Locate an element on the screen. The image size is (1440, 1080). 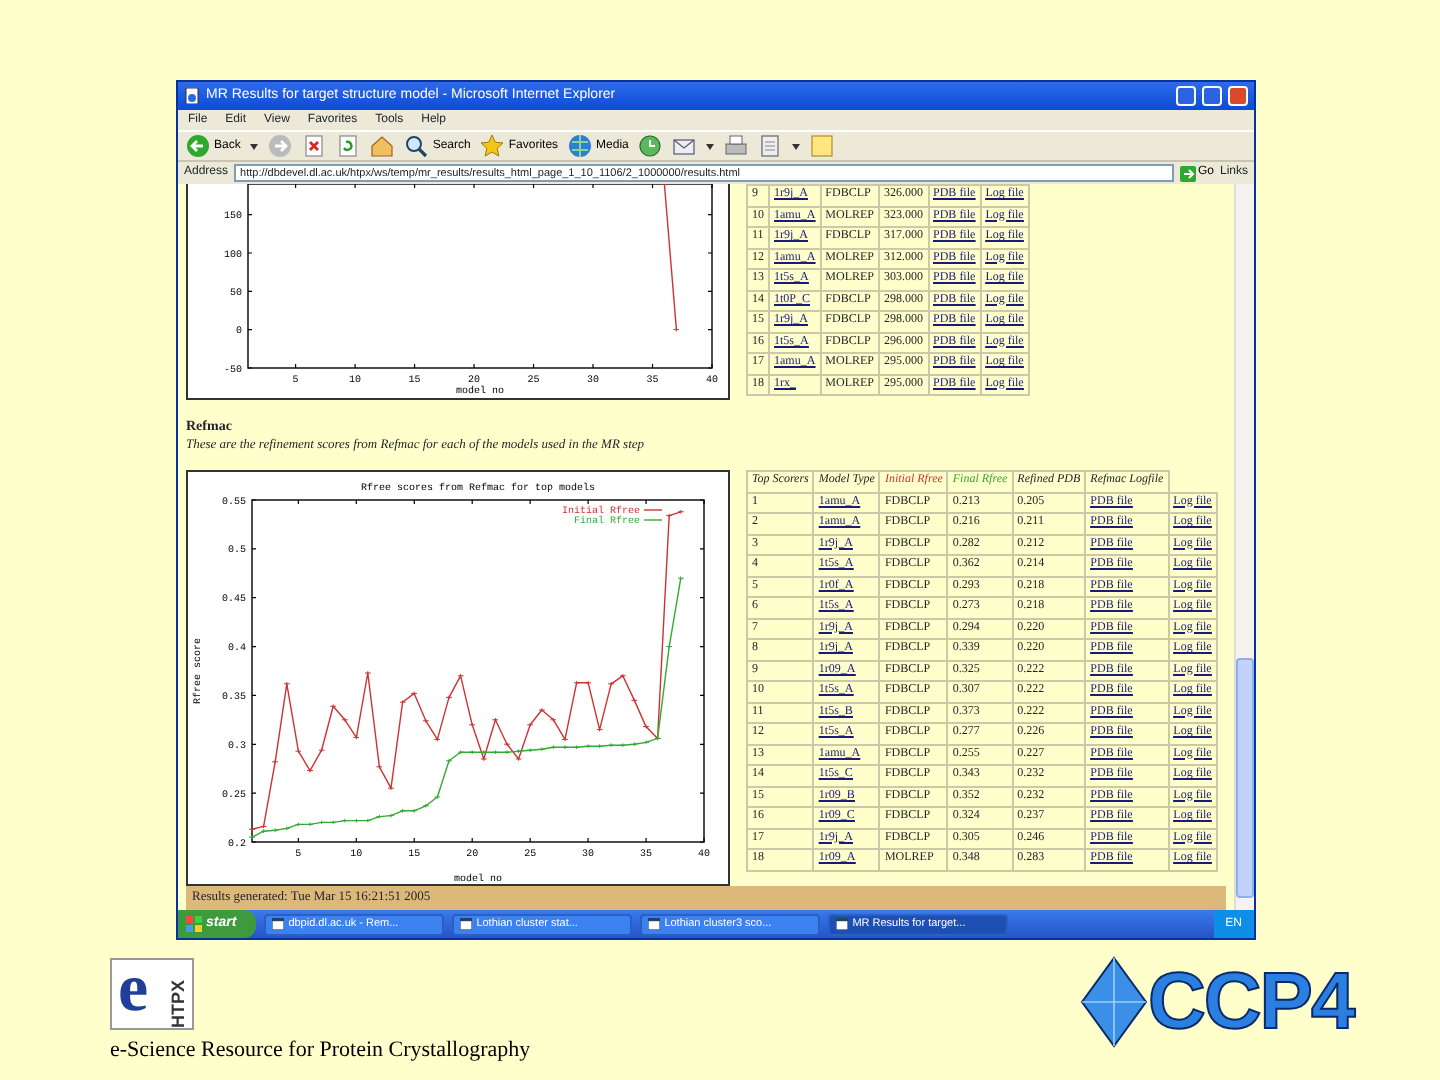
page-icon is located at coordinates (192, 96).